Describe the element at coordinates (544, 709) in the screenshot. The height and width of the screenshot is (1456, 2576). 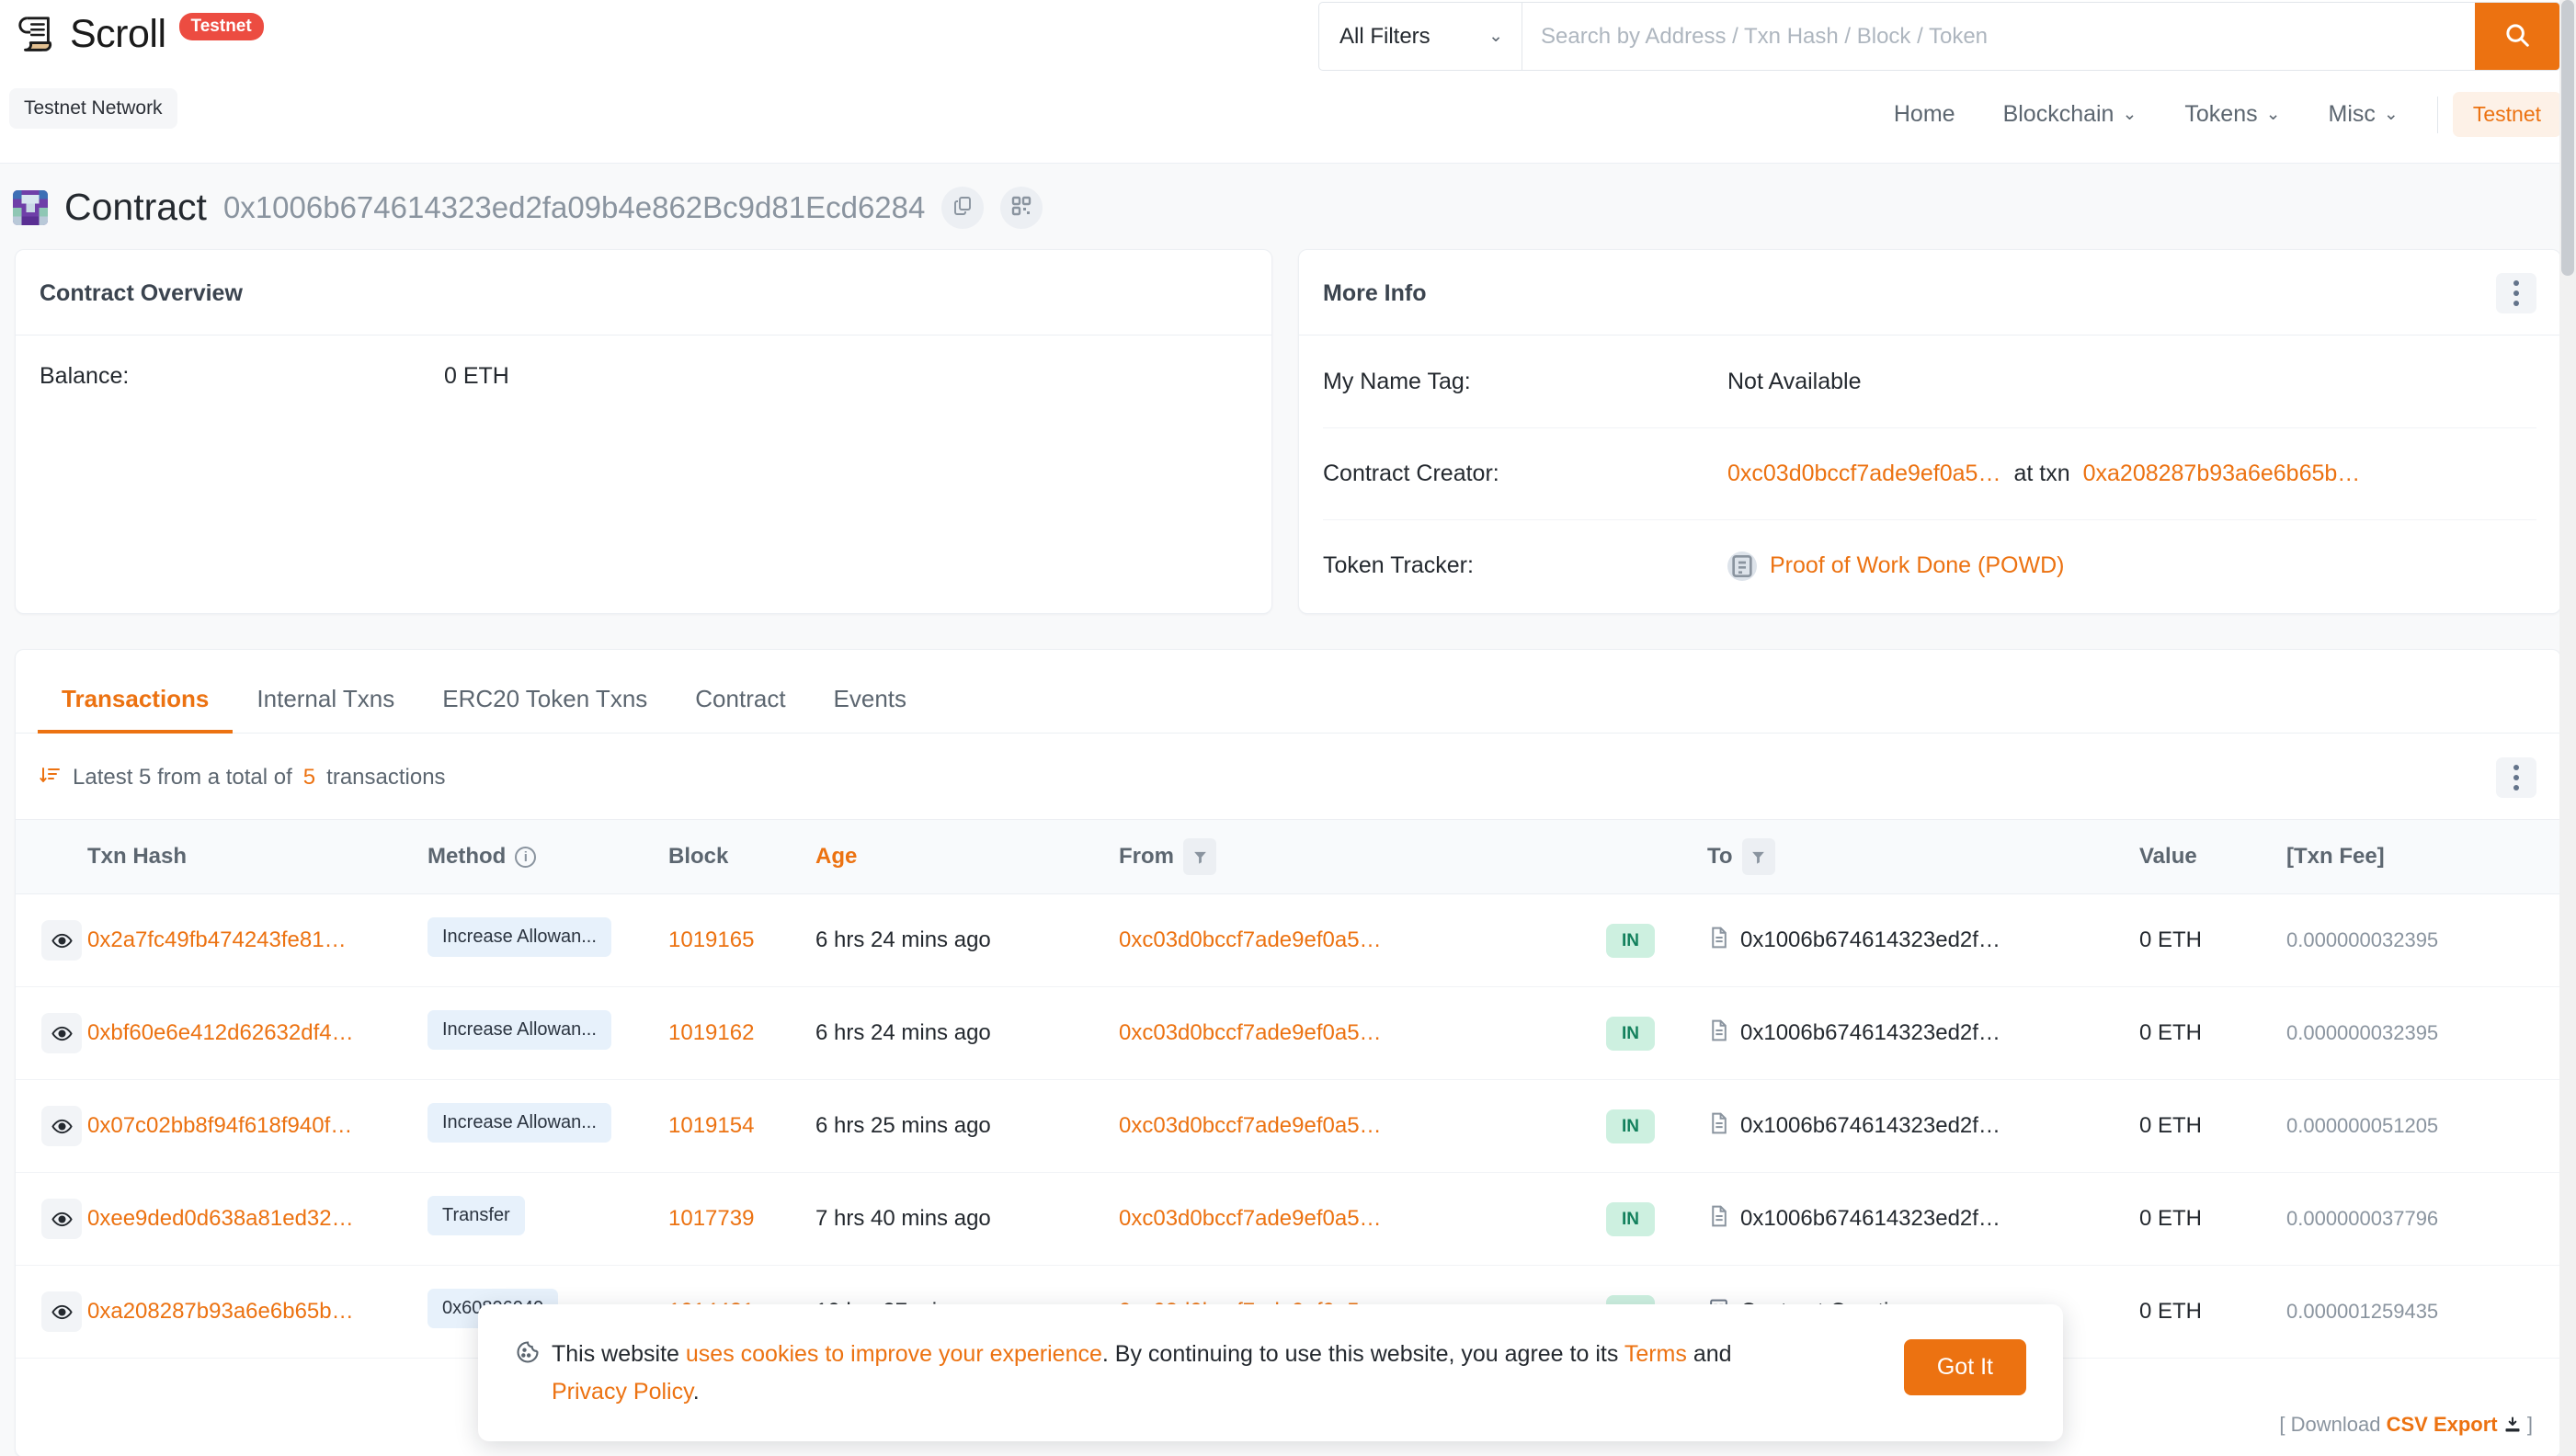
I see `tab-erc20-token-txns: ERC20 Token Txns` at that location.